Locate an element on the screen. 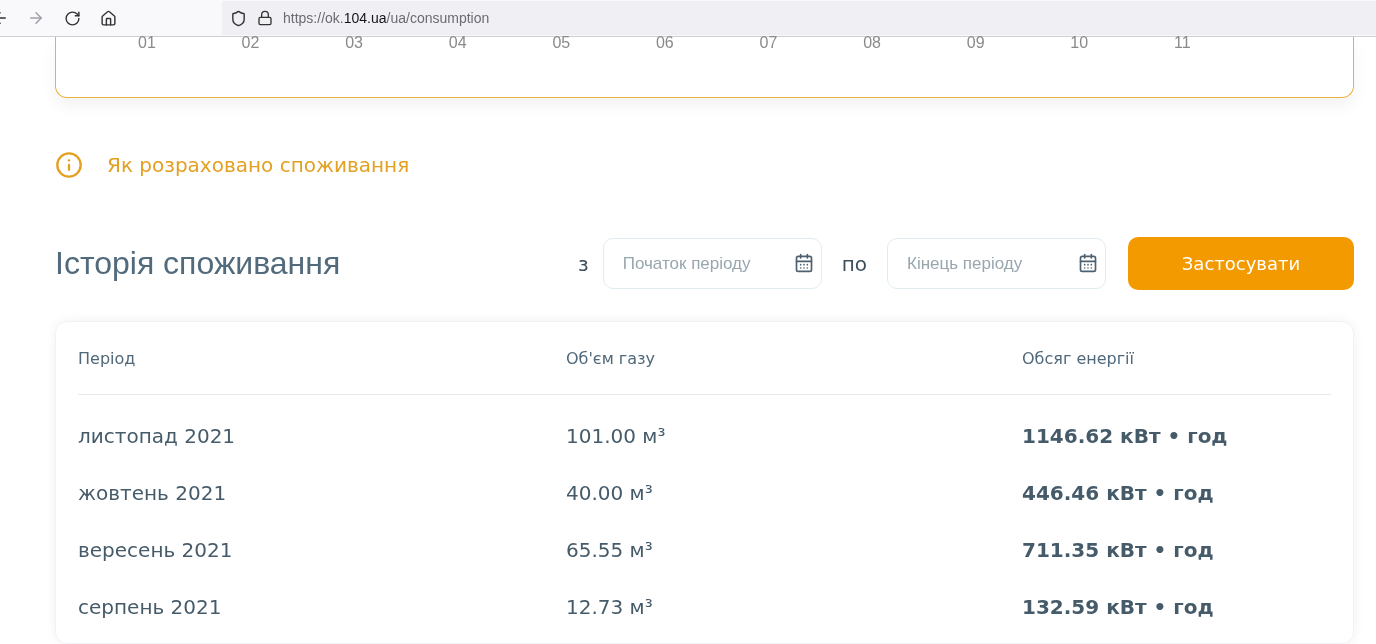  axis-label: 07 is located at coordinates (769, 43).